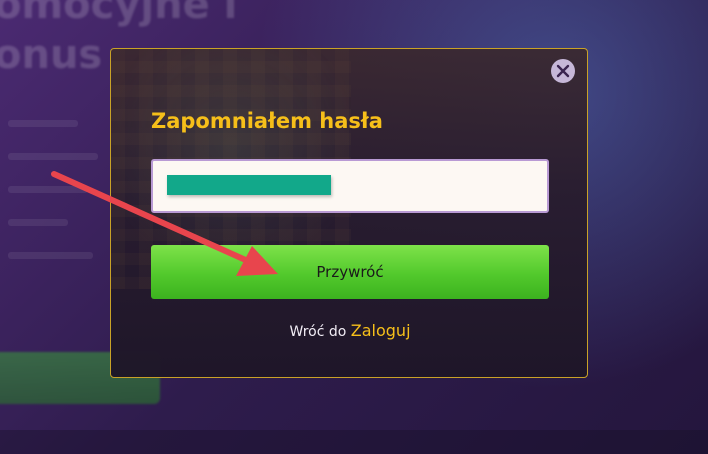  I want to click on restore-button: Przywróć, so click(350, 272).